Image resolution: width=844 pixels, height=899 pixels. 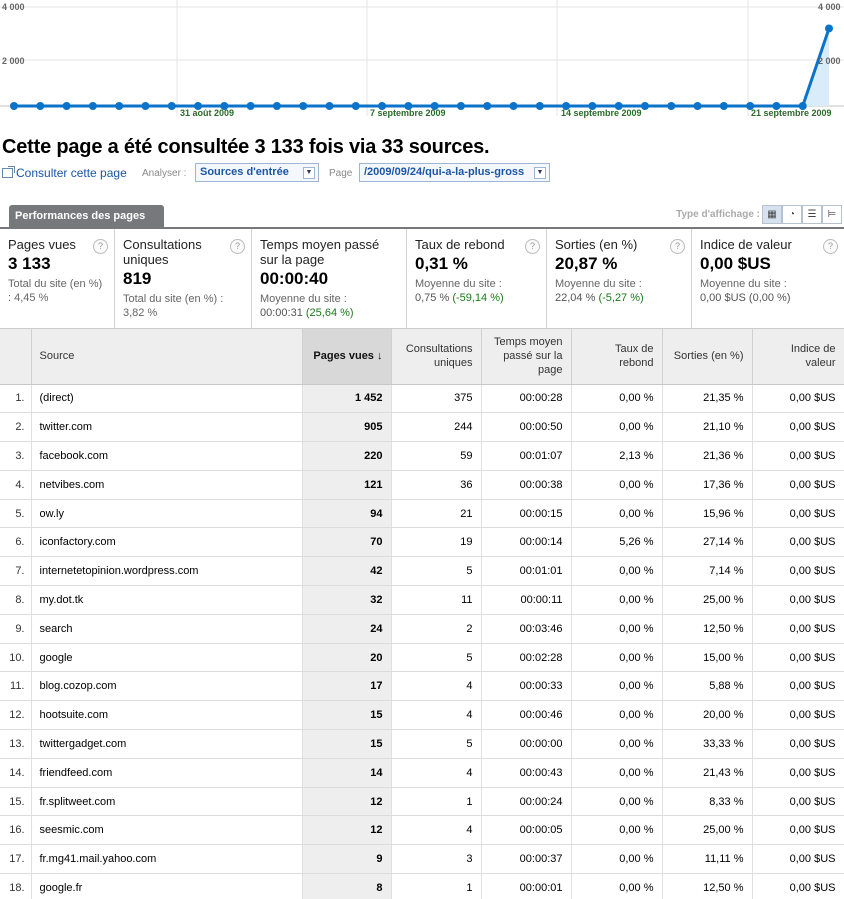 What do you see at coordinates (29, 263) in the screenshot?
I see `scorecard-value: 3 133` at bounding box center [29, 263].